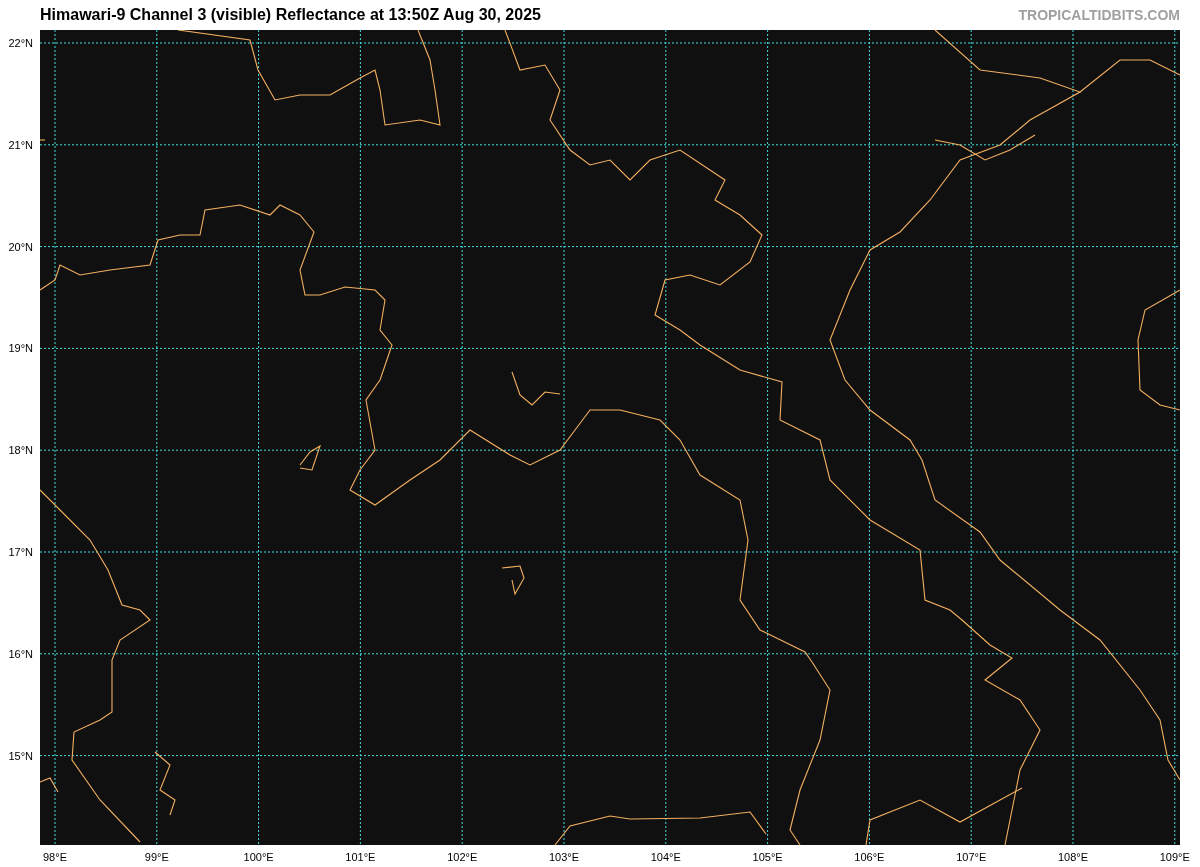 This screenshot has height=867, width=1200. Describe the element at coordinates (20, 653) in the screenshot. I see `latitude-label: 16°N` at that location.